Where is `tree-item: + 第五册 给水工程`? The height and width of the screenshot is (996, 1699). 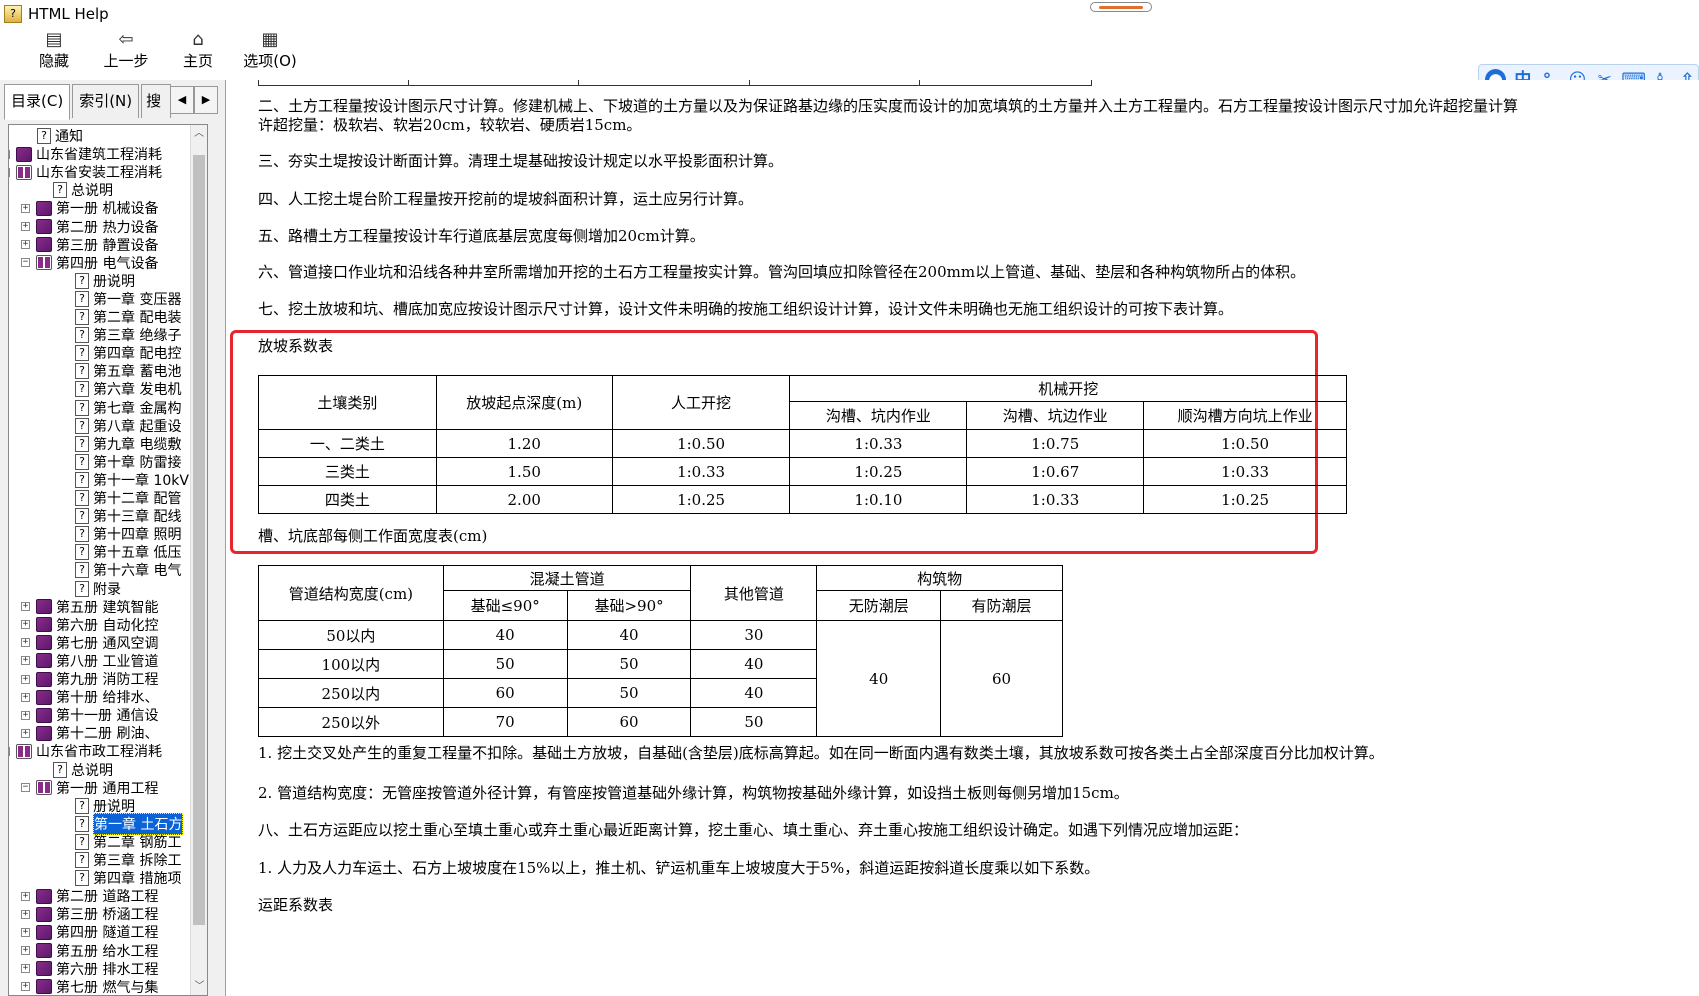 tree-item: + 第五册 给水工程 is located at coordinates (89, 951).